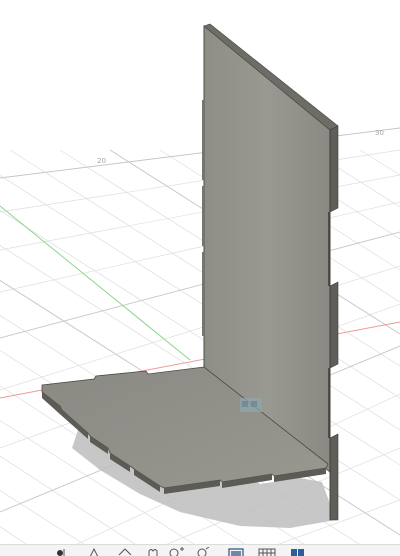 Image resolution: width=400 pixels, height=556 pixels. What do you see at coordinates (101, 161) in the screenshot?
I see `grid-label: 20` at bounding box center [101, 161].